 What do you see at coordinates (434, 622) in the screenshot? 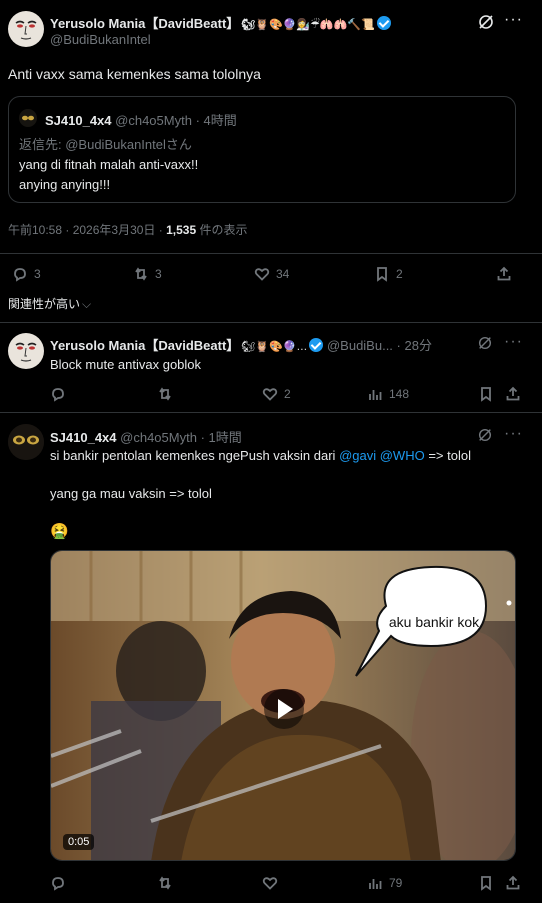
I see `speech-bubble-text: aku bankir kok` at bounding box center [434, 622].